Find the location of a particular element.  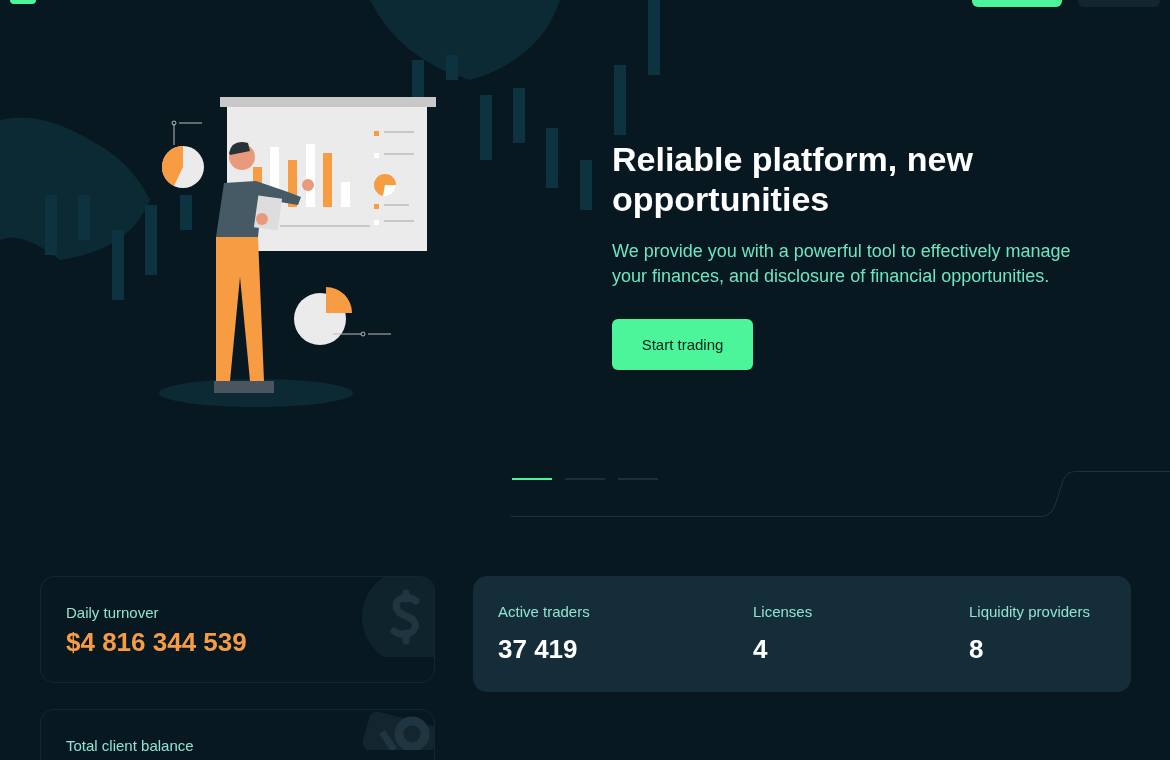

hero-heading: Reliable platform, new opportunities is located at coordinates (793, 179).